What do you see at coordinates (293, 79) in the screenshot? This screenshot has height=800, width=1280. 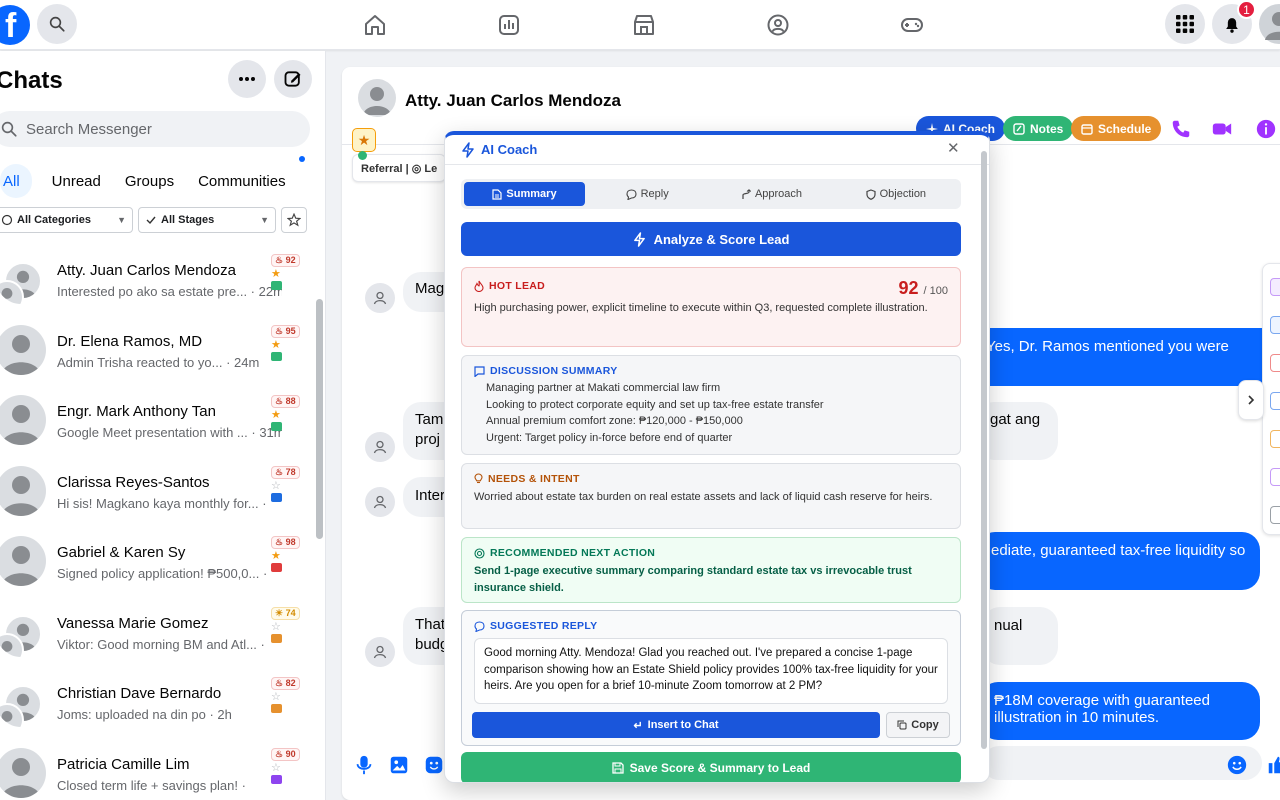 I see `new-message-button` at bounding box center [293, 79].